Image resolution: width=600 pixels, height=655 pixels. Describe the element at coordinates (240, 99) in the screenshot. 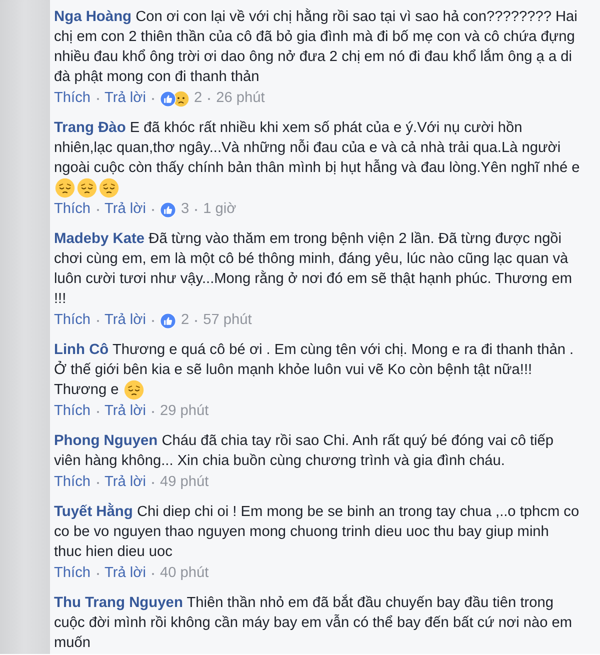

I see `comment-time: 26 phút` at that location.